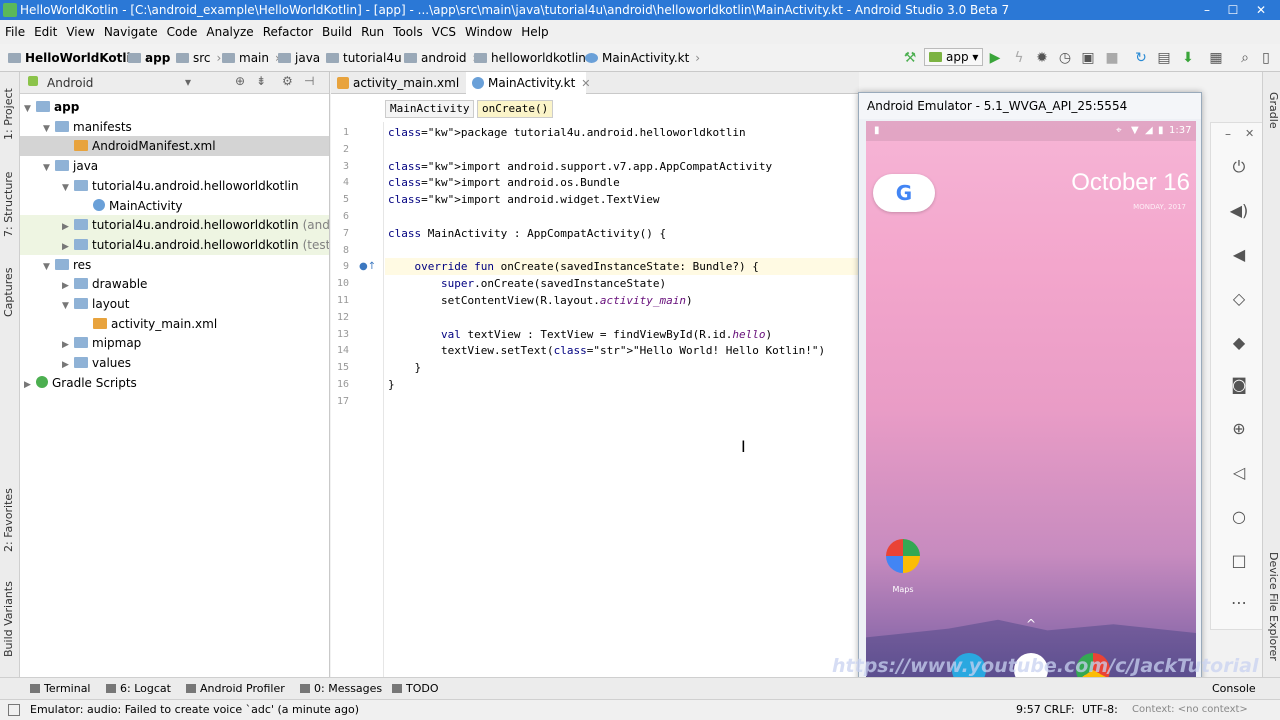 This screenshot has width=1280, height=720. What do you see at coordinates (1100, 710) in the screenshot?
I see `file-encoding: UTF-8:` at bounding box center [1100, 710].